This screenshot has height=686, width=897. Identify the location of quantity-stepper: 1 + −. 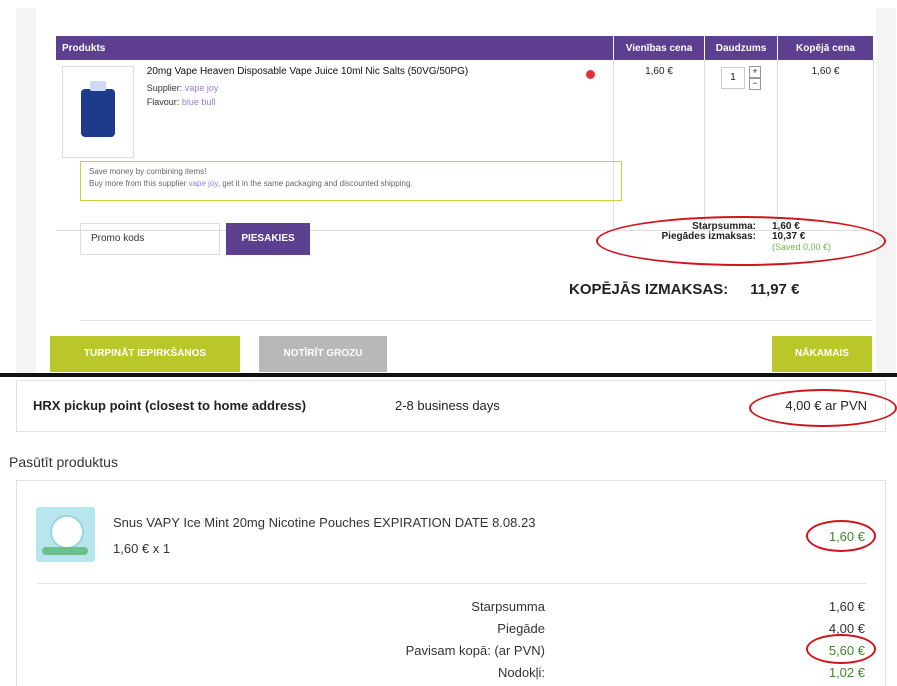
(741, 78).